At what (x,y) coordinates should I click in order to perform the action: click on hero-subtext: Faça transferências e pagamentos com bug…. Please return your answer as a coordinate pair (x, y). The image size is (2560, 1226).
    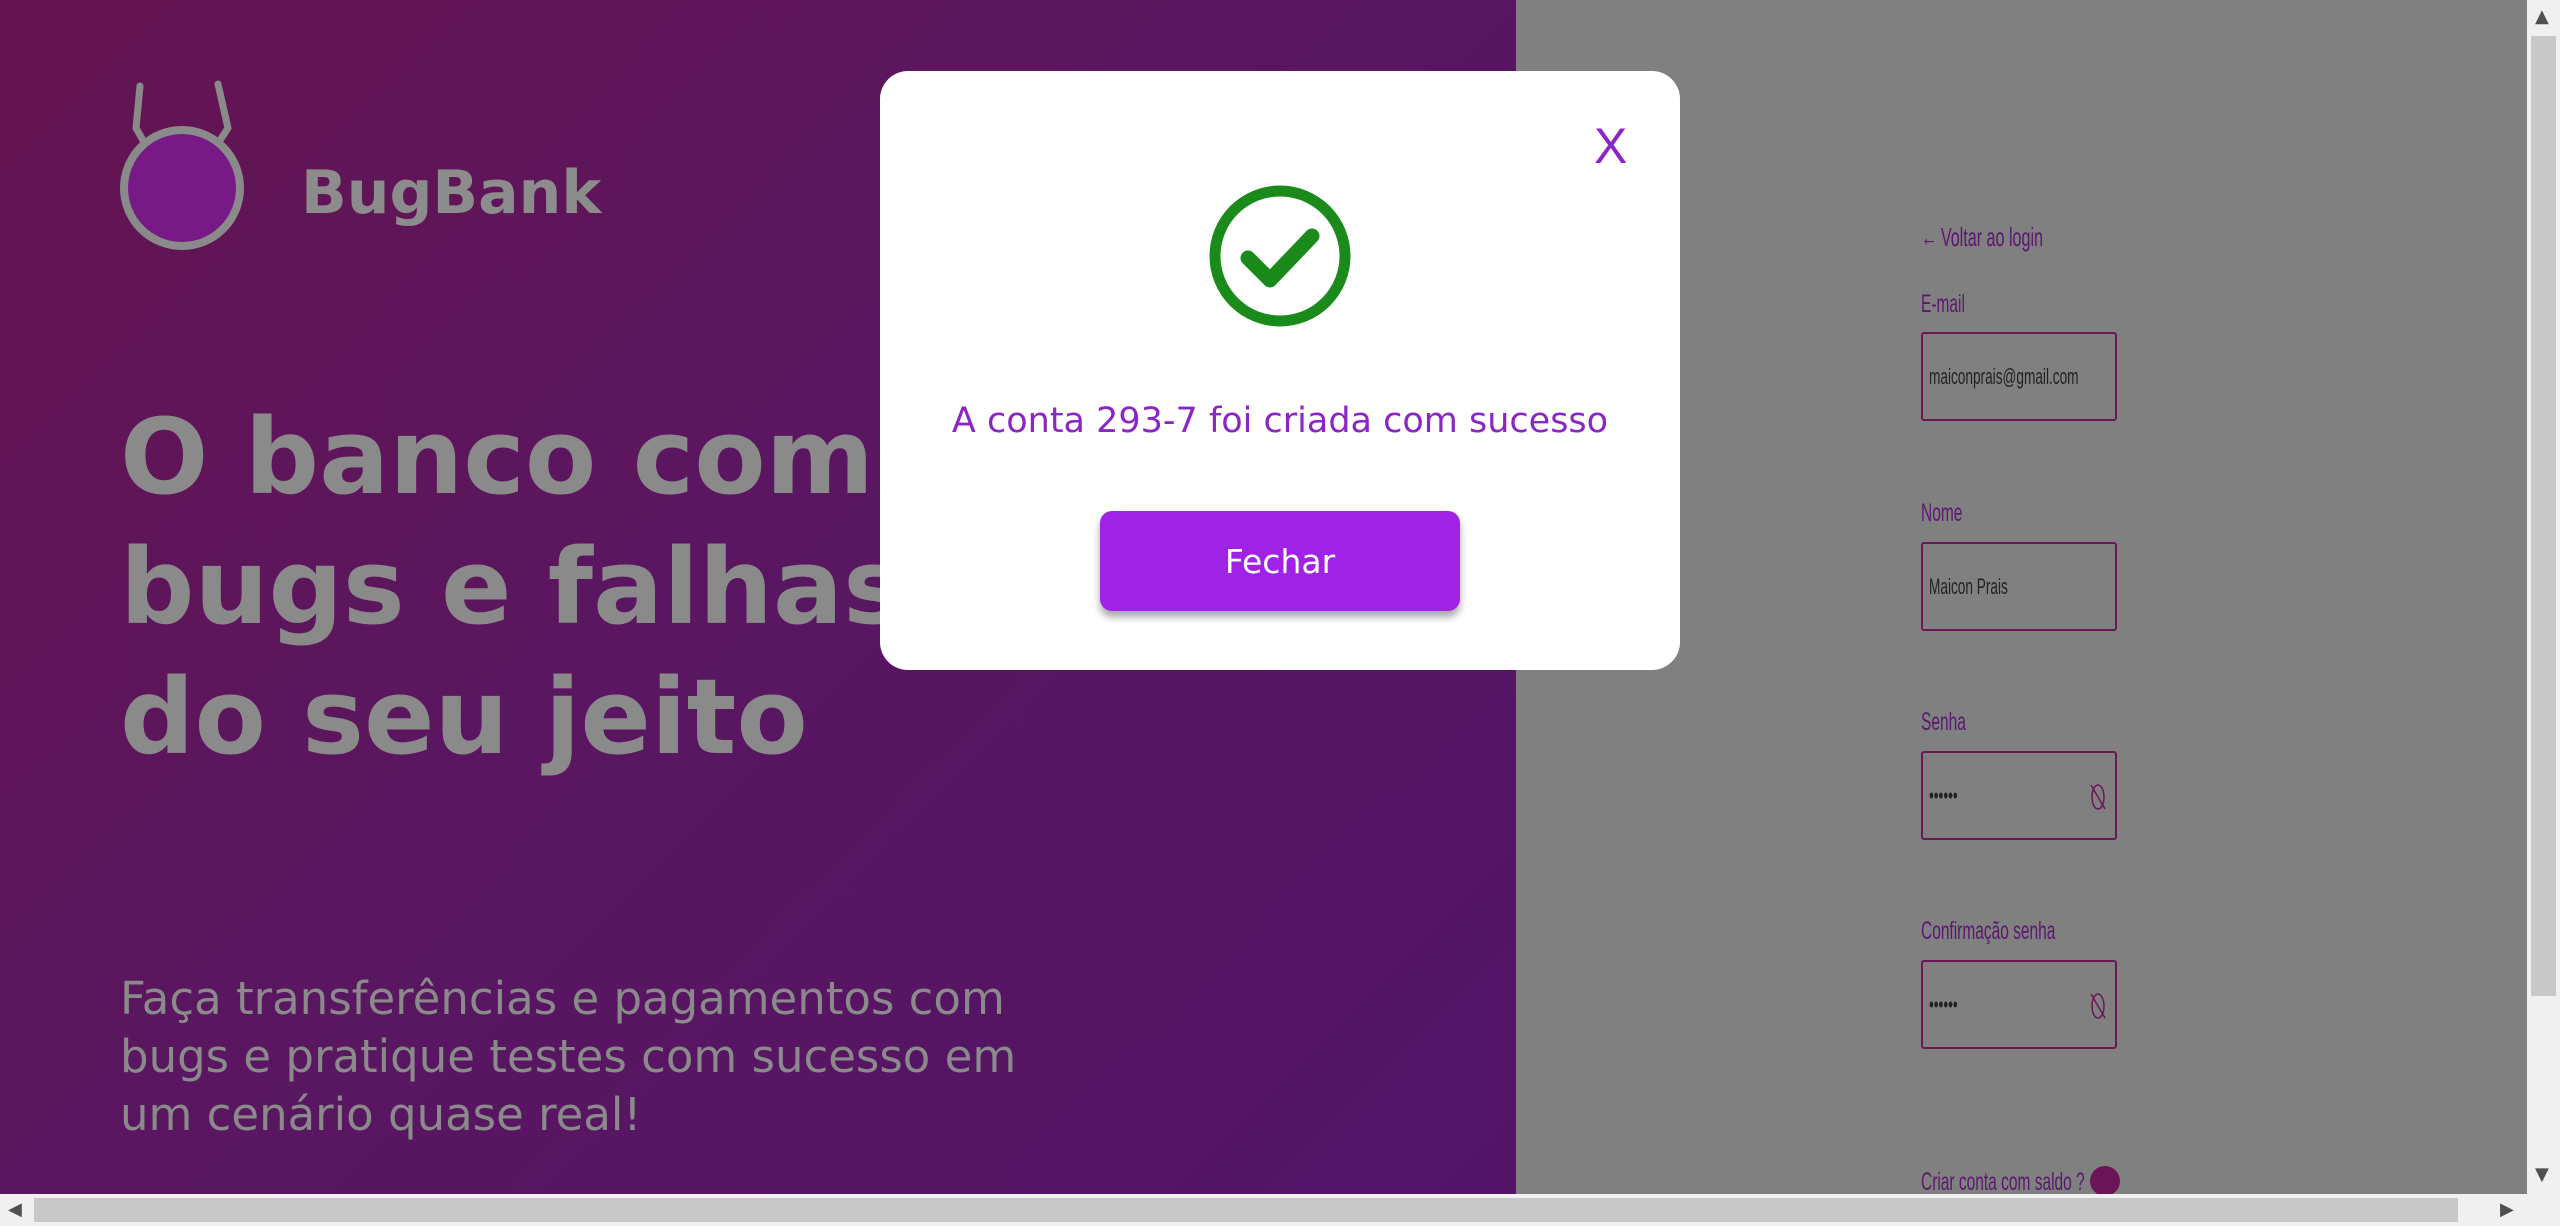
    Looking at the image, I should click on (568, 1057).